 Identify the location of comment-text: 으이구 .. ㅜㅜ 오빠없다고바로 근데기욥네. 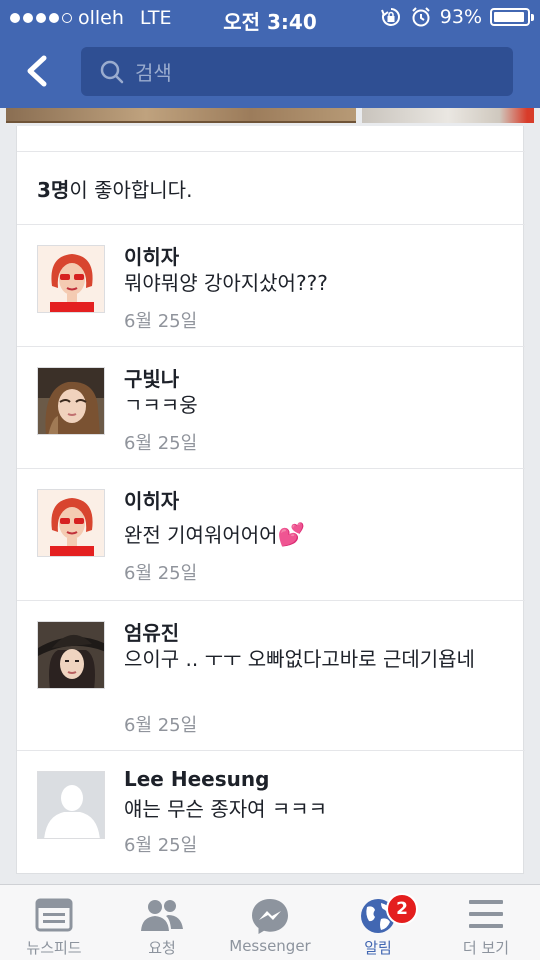
(299, 659).